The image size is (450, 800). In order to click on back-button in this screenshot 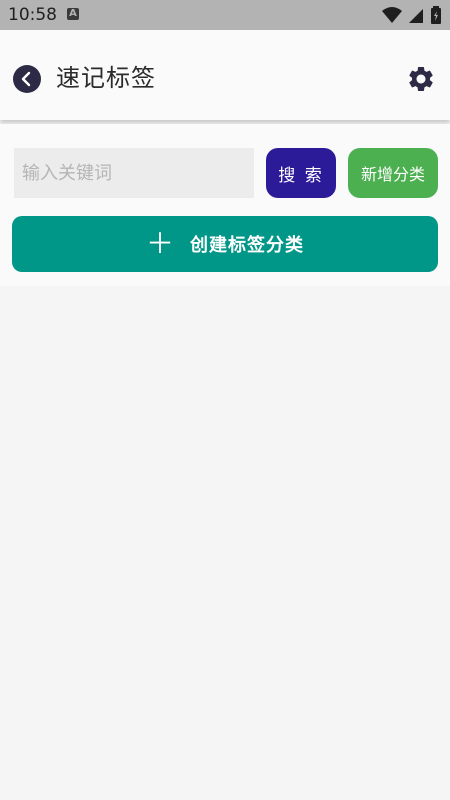, I will do `click(27, 79)`.